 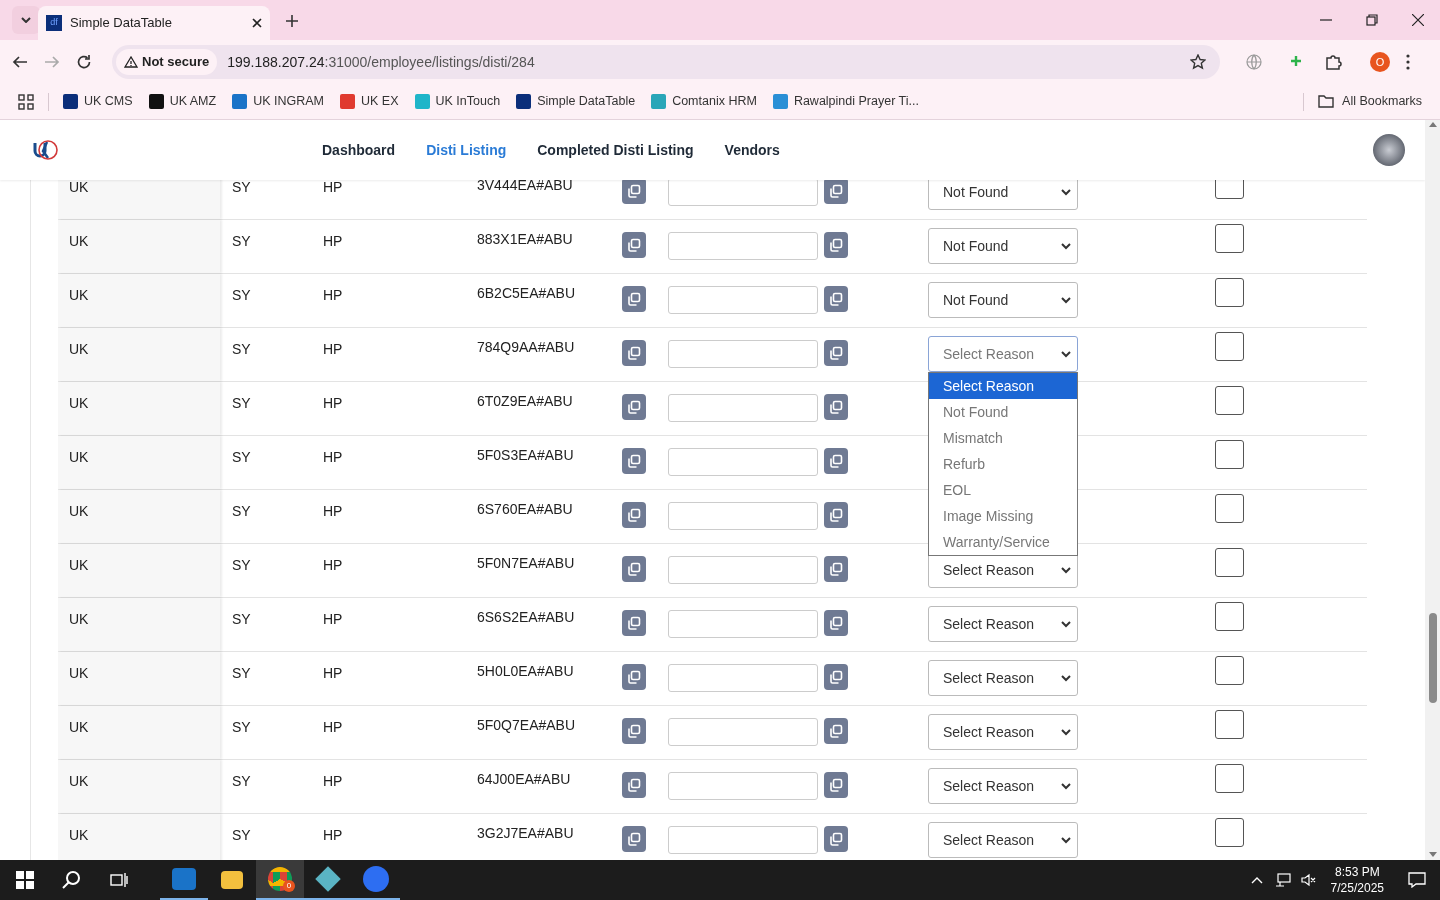 I want to click on chevron-up-icon, so click(x=1256, y=880).